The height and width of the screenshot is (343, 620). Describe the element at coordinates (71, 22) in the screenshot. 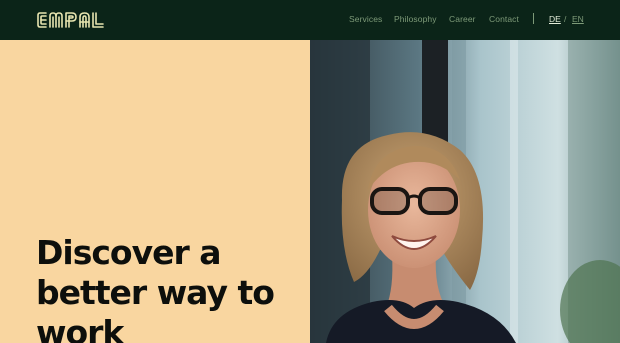

I see `brand-logo-icon` at that location.